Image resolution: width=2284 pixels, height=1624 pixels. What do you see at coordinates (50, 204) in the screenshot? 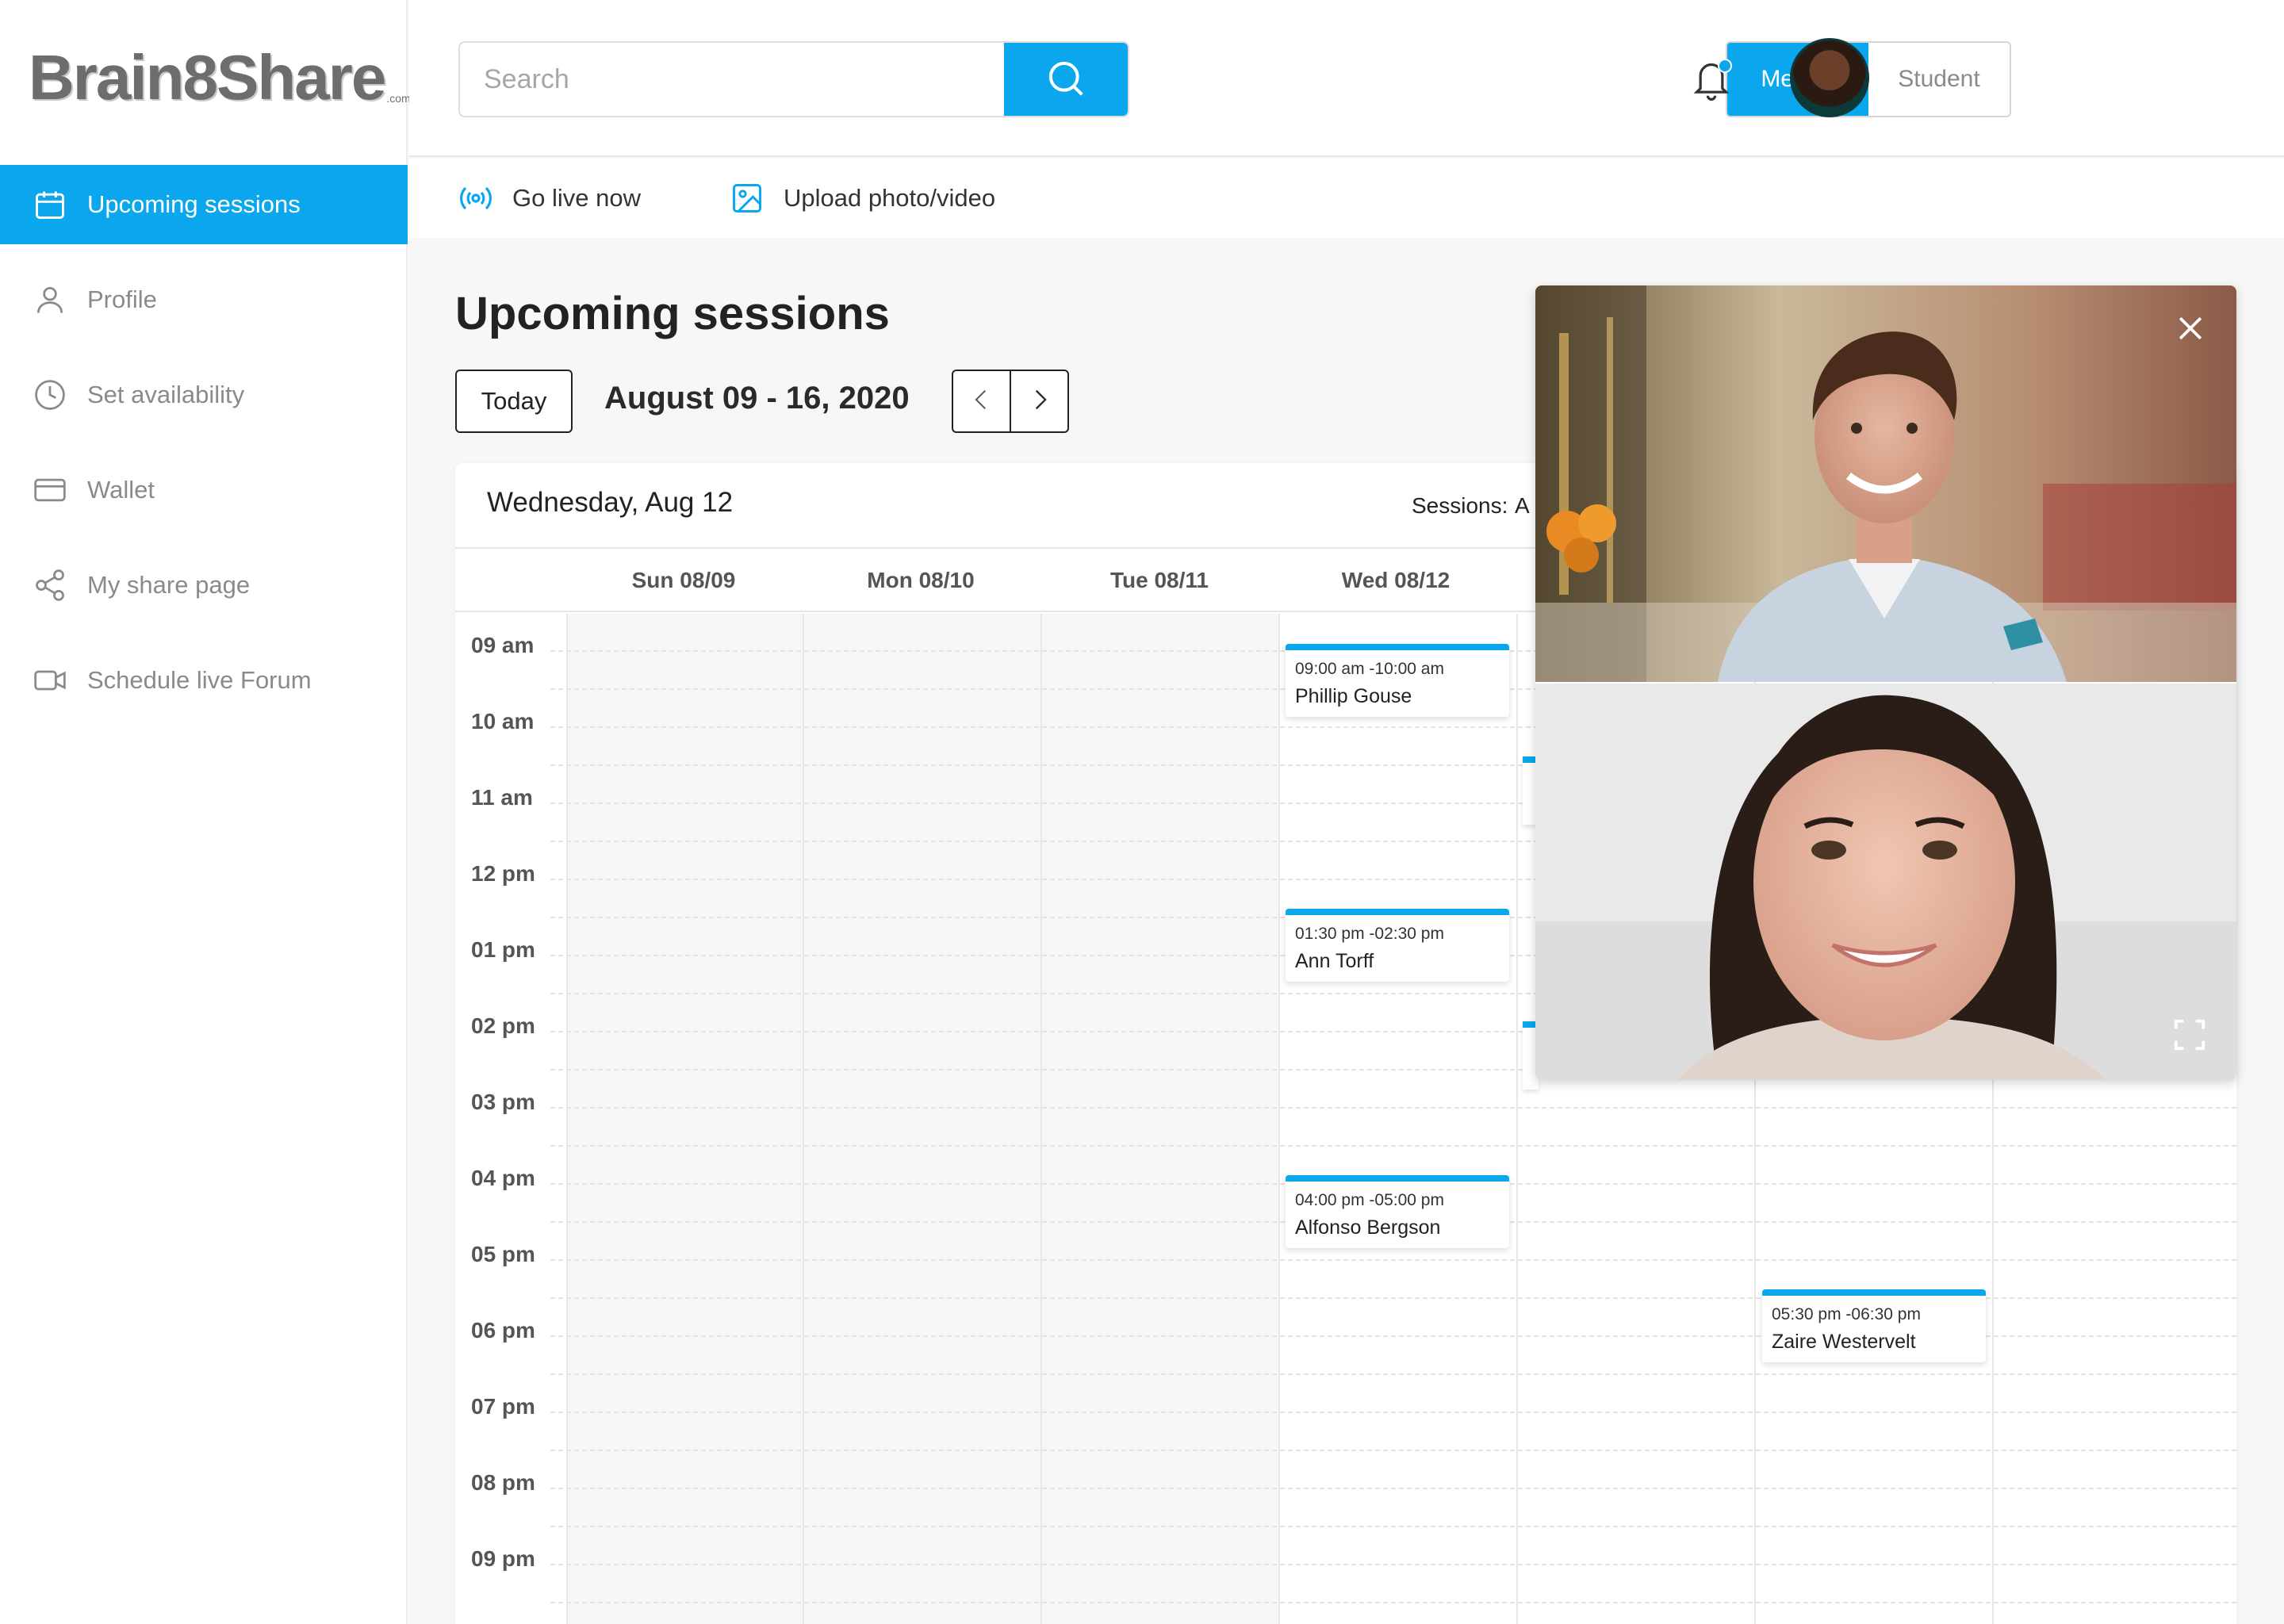
I see `calendar-icon` at bounding box center [50, 204].